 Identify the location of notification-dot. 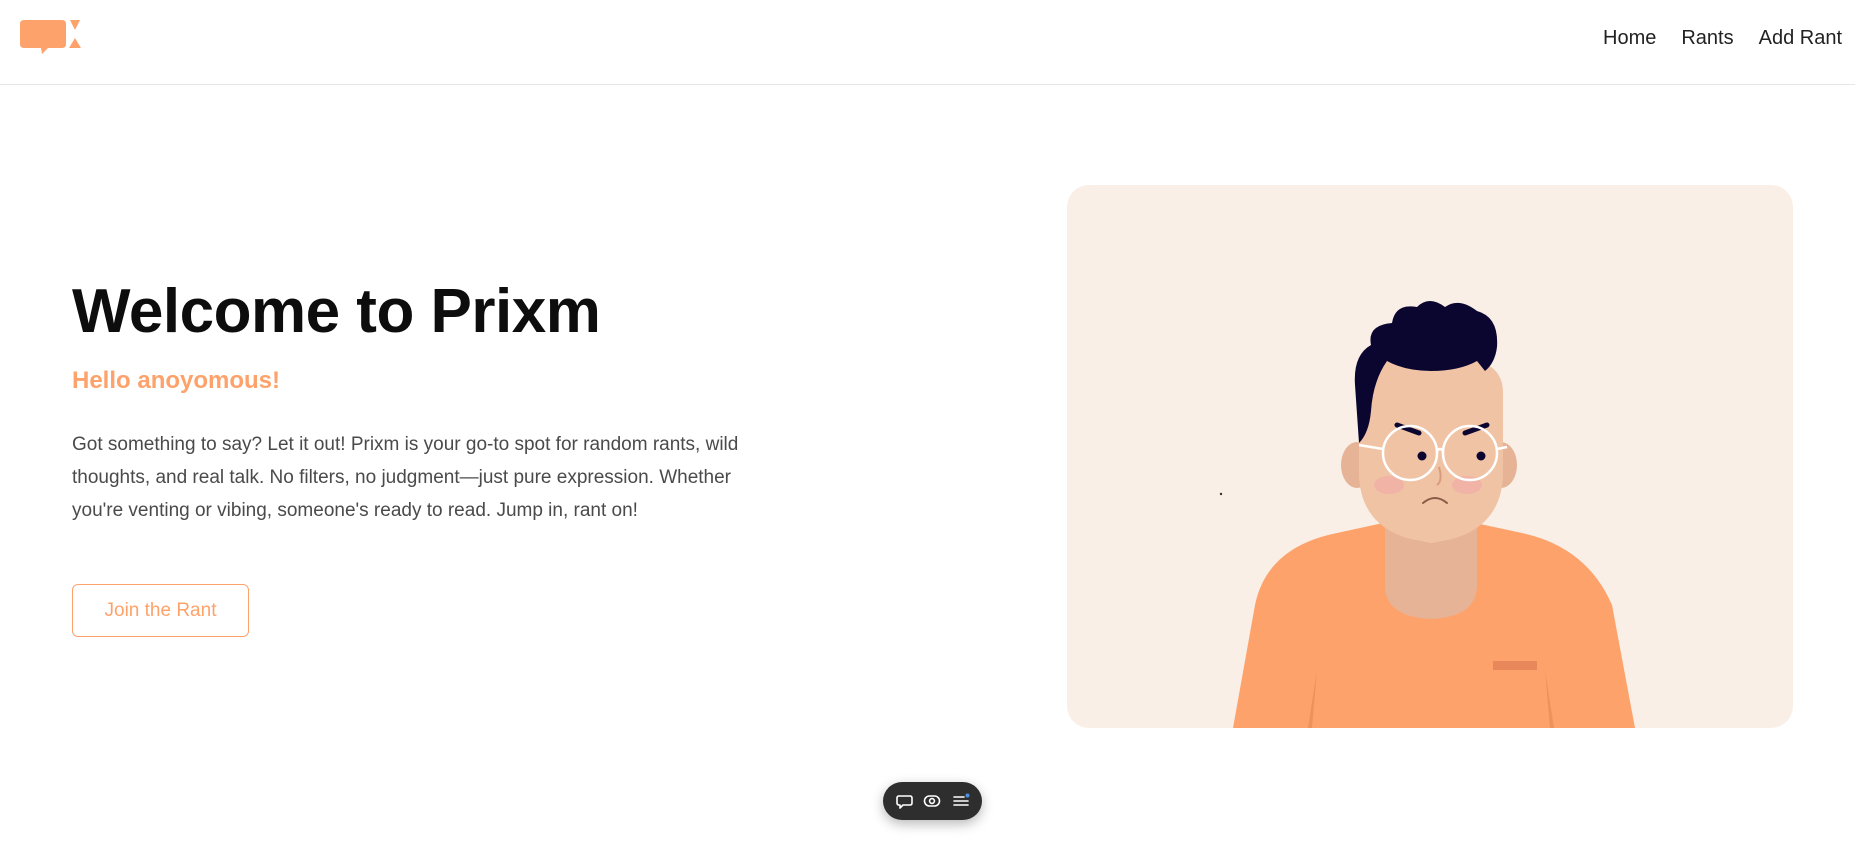
(967, 795).